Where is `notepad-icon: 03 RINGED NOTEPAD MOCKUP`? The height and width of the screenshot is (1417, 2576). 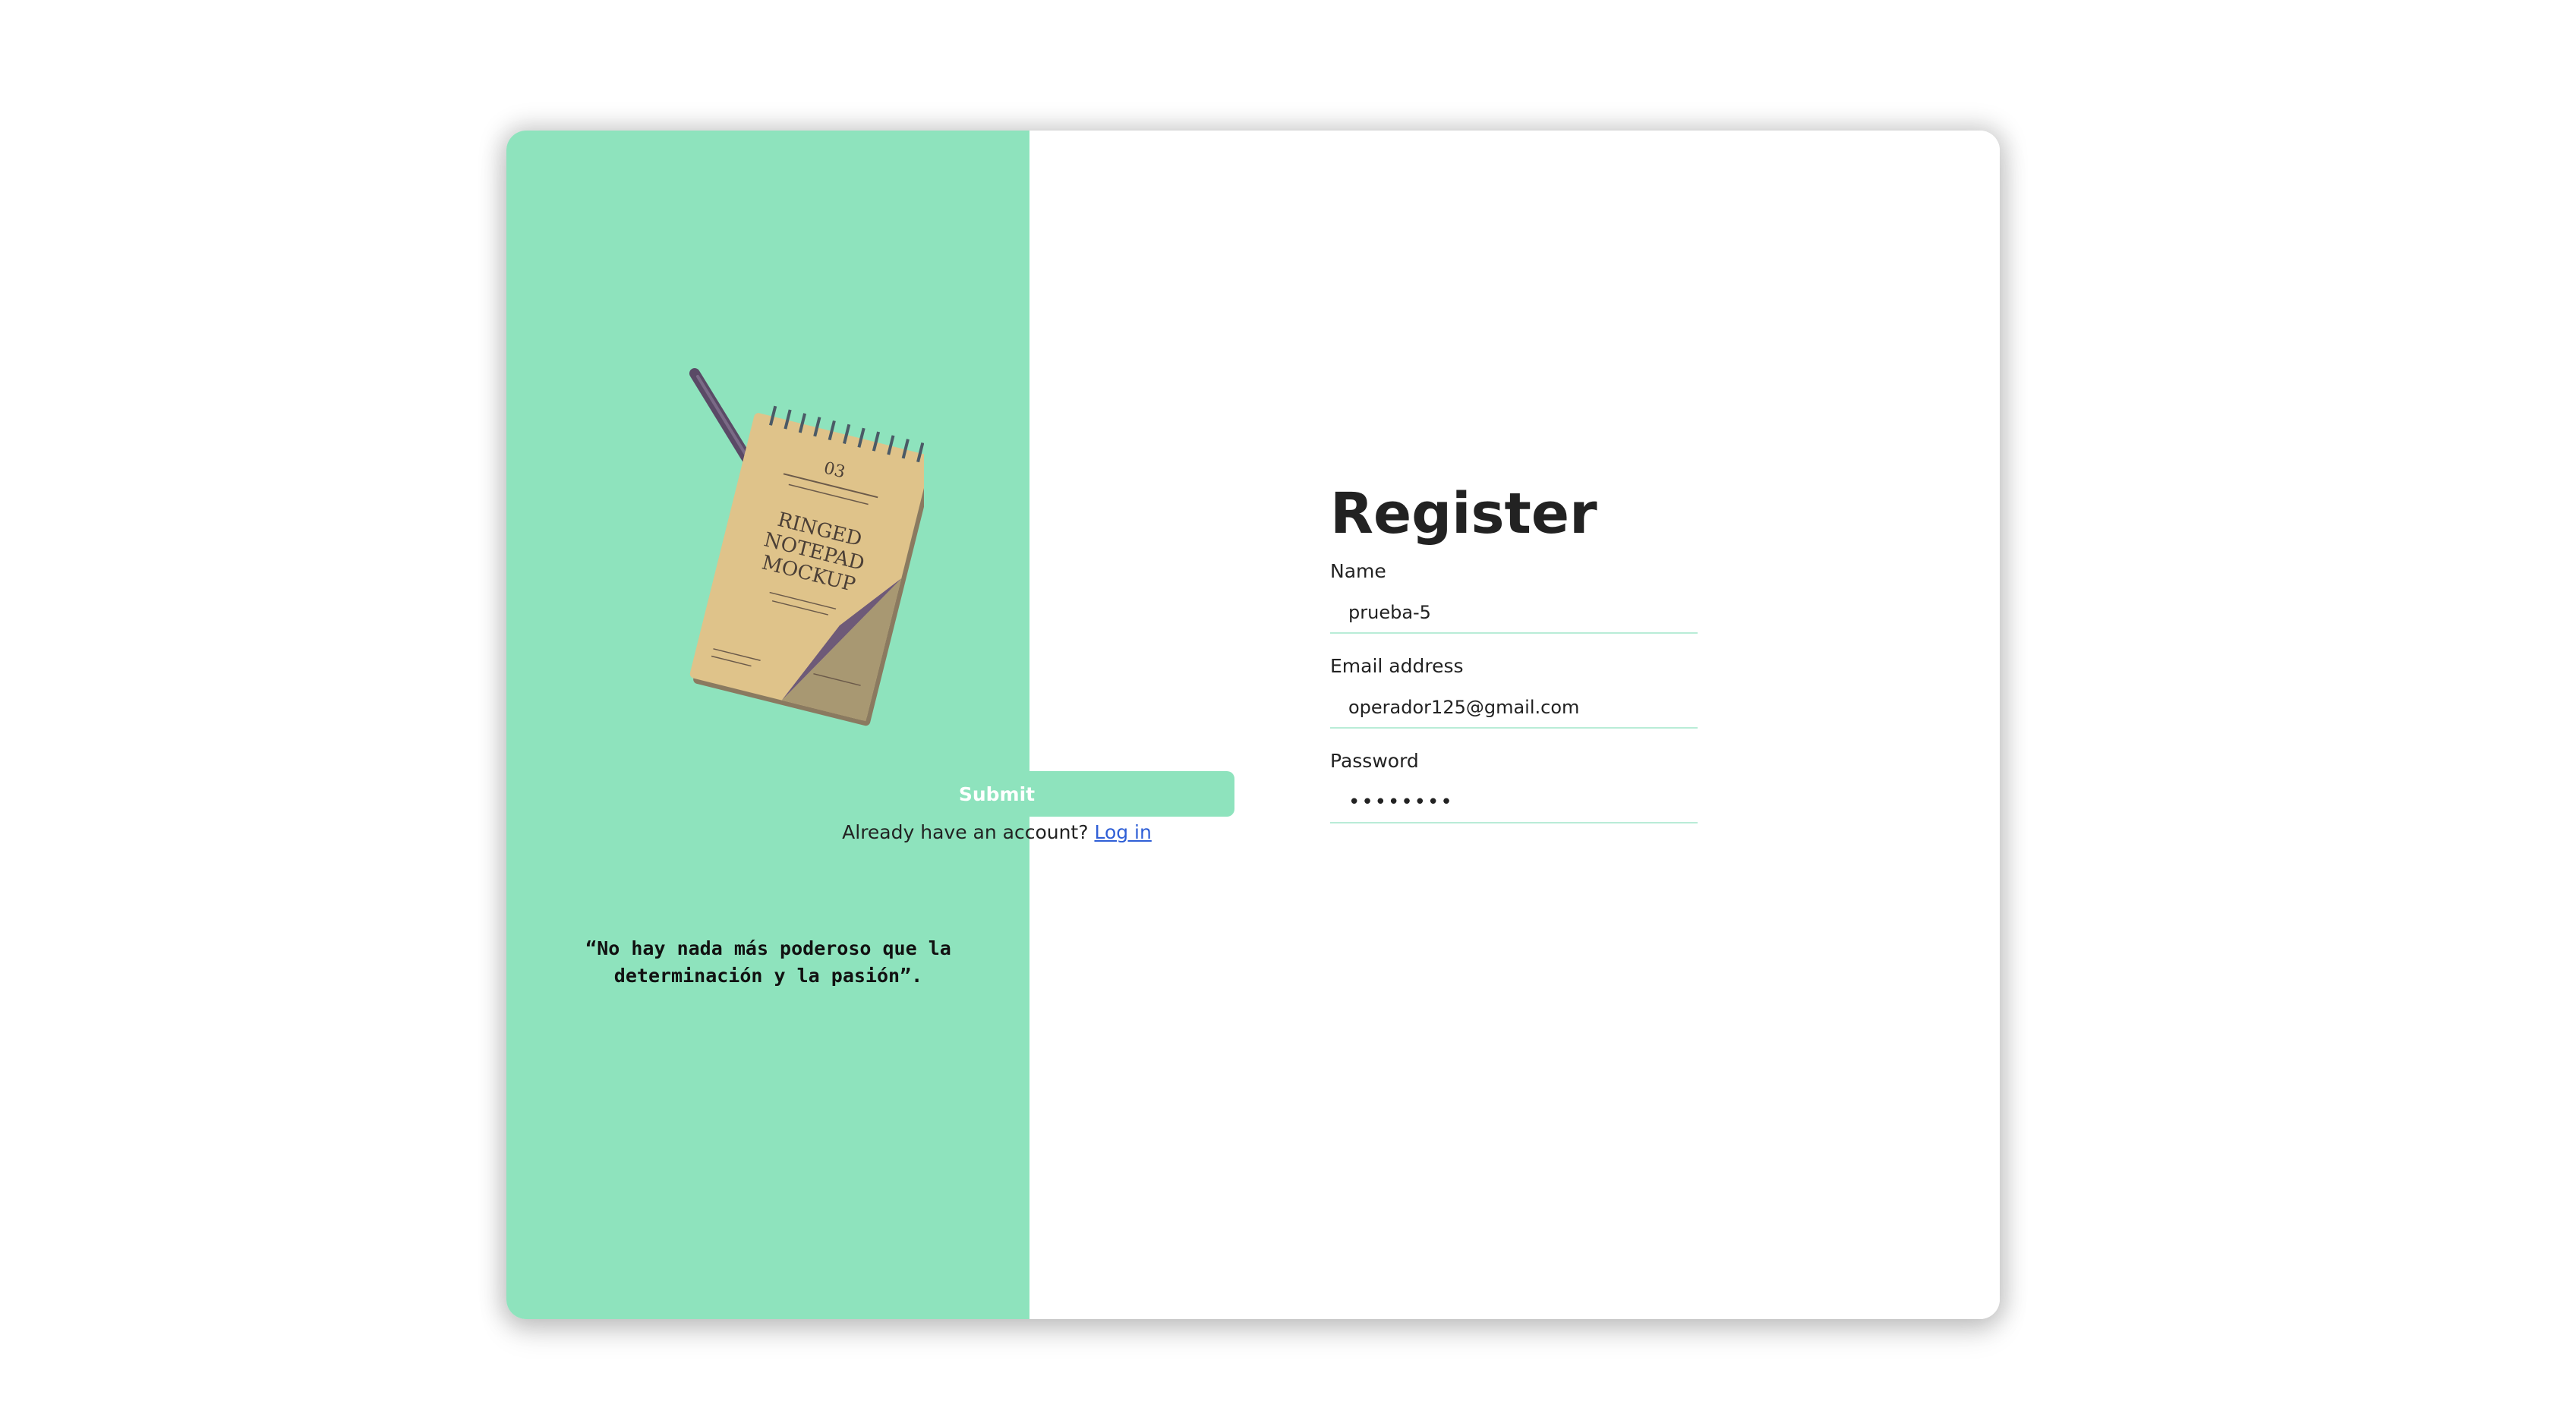
notepad-icon: 03 RINGED NOTEPAD MOCKUP is located at coordinates (806, 565).